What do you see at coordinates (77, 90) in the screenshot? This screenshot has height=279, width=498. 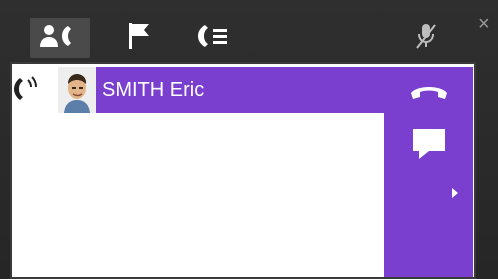 I see `avatar` at bounding box center [77, 90].